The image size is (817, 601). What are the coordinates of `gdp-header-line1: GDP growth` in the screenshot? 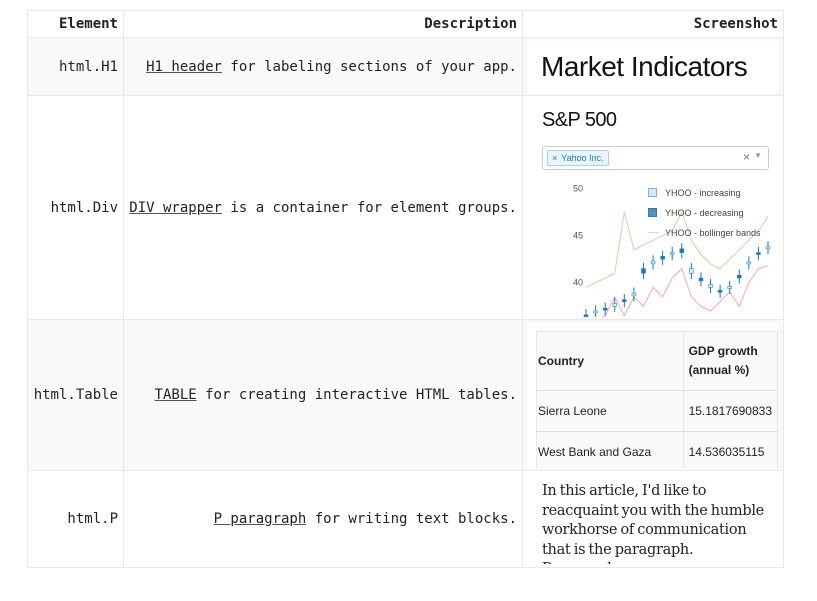 It's located at (723, 350).